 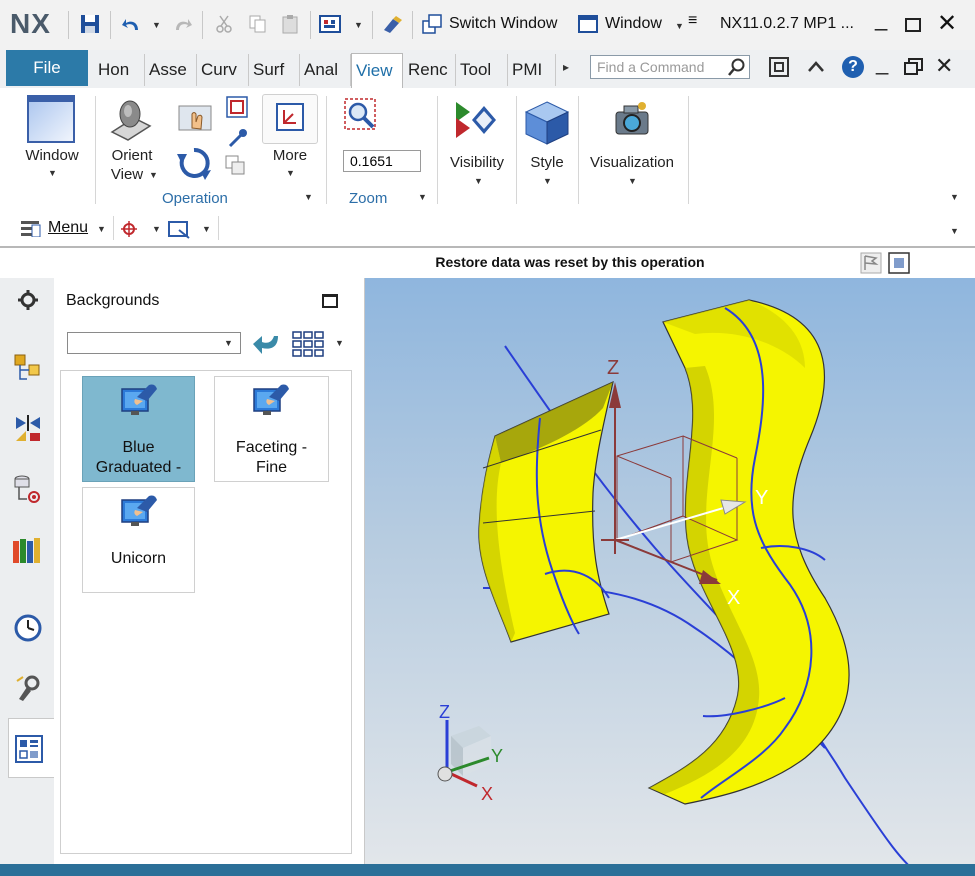 What do you see at coordinates (358, 25) in the screenshot?
I see `command-dropdown-icon: ▼` at bounding box center [358, 25].